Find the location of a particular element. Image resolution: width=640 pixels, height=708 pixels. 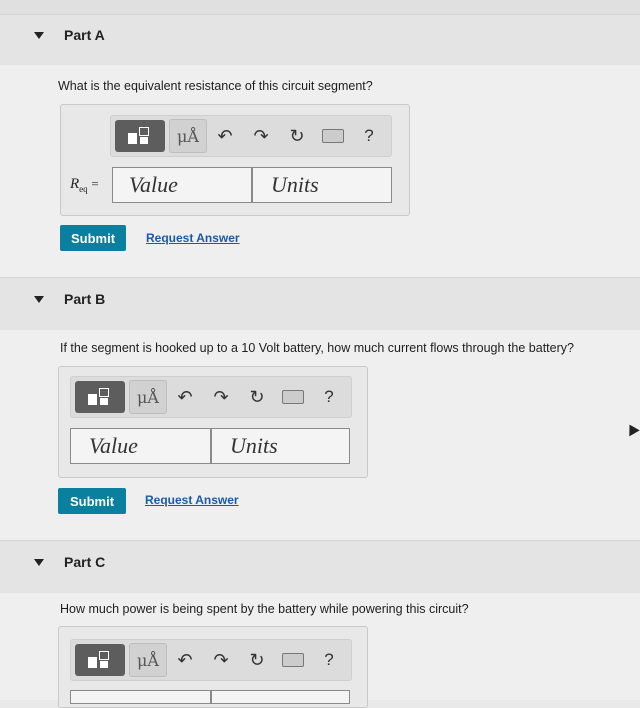

part-b-title: Part B is located at coordinates (85, 299).